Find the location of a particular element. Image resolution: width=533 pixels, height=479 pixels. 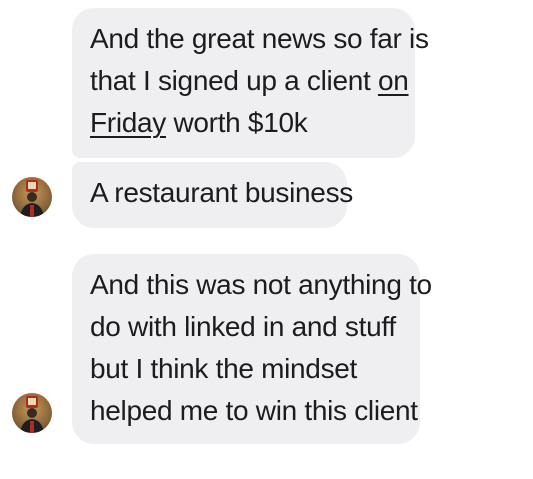

message-bubble: A restaurant business is located at coordinates (212, 195).